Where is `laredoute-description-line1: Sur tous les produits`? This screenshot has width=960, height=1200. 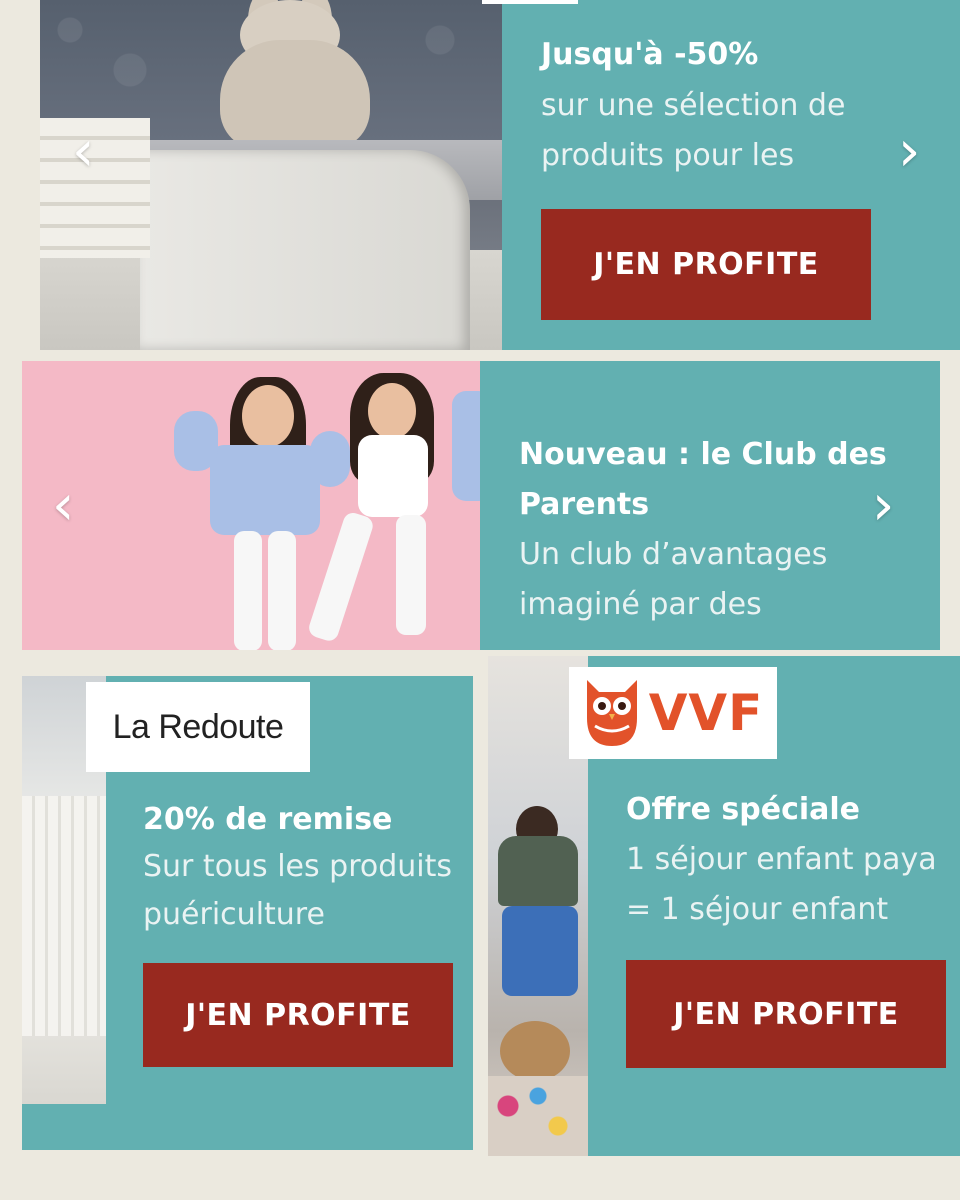
laredoute-description-line1: Sur tous les produits is located at coordinates (298, 866).